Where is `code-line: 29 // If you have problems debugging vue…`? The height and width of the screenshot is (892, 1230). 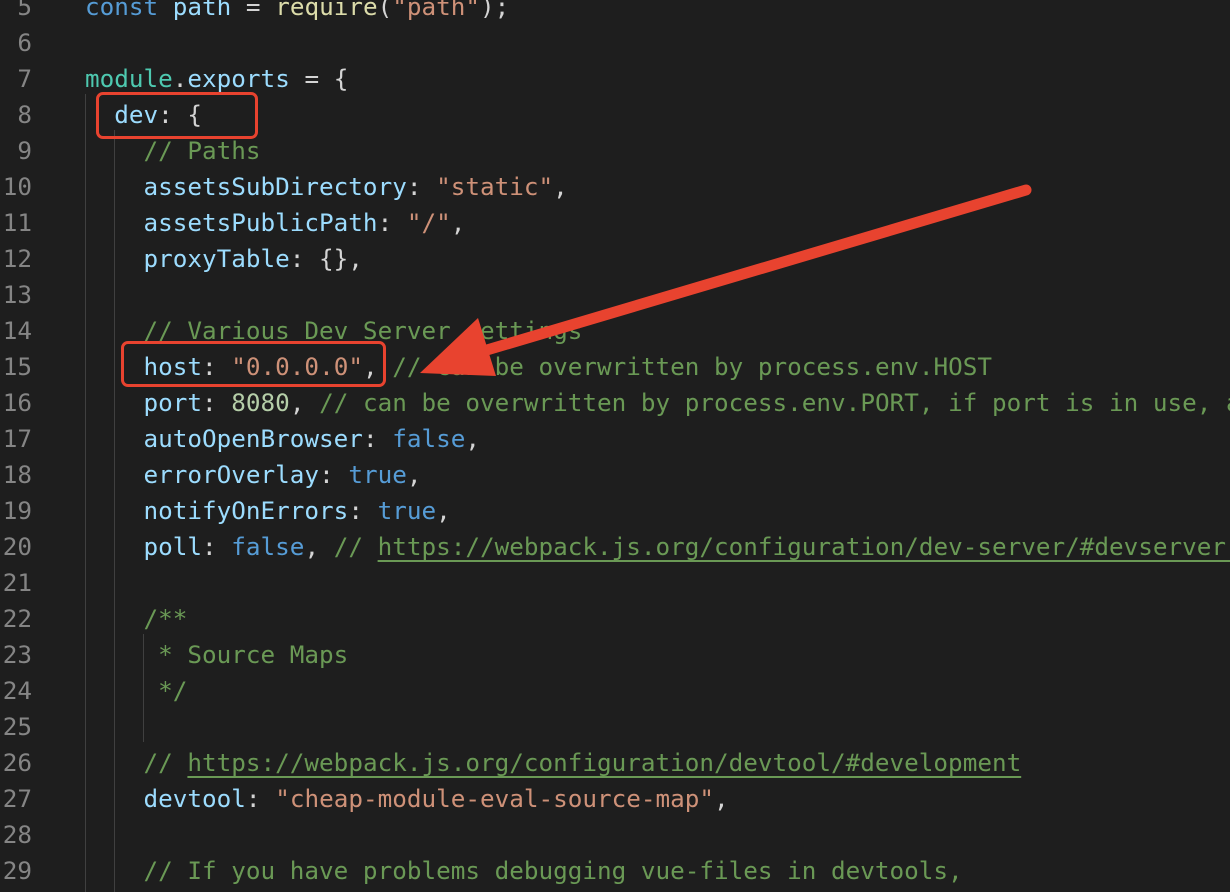 code-line: 29 // If you have problems debugging vue… is located at coordinates (615, 871).